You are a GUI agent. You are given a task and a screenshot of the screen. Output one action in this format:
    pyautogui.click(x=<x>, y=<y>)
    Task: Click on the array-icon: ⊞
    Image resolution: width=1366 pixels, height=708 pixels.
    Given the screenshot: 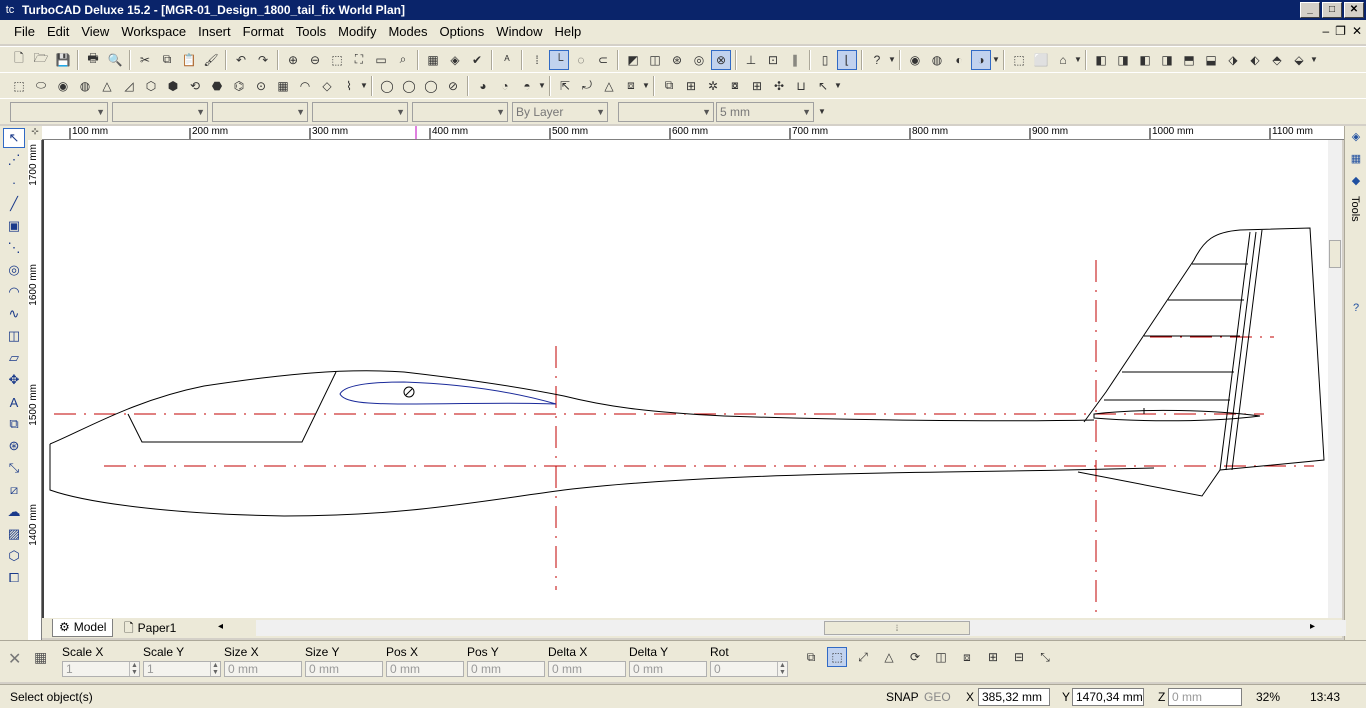 What is the action you would take?
    pyautogui.click(x=691, y=86)
    